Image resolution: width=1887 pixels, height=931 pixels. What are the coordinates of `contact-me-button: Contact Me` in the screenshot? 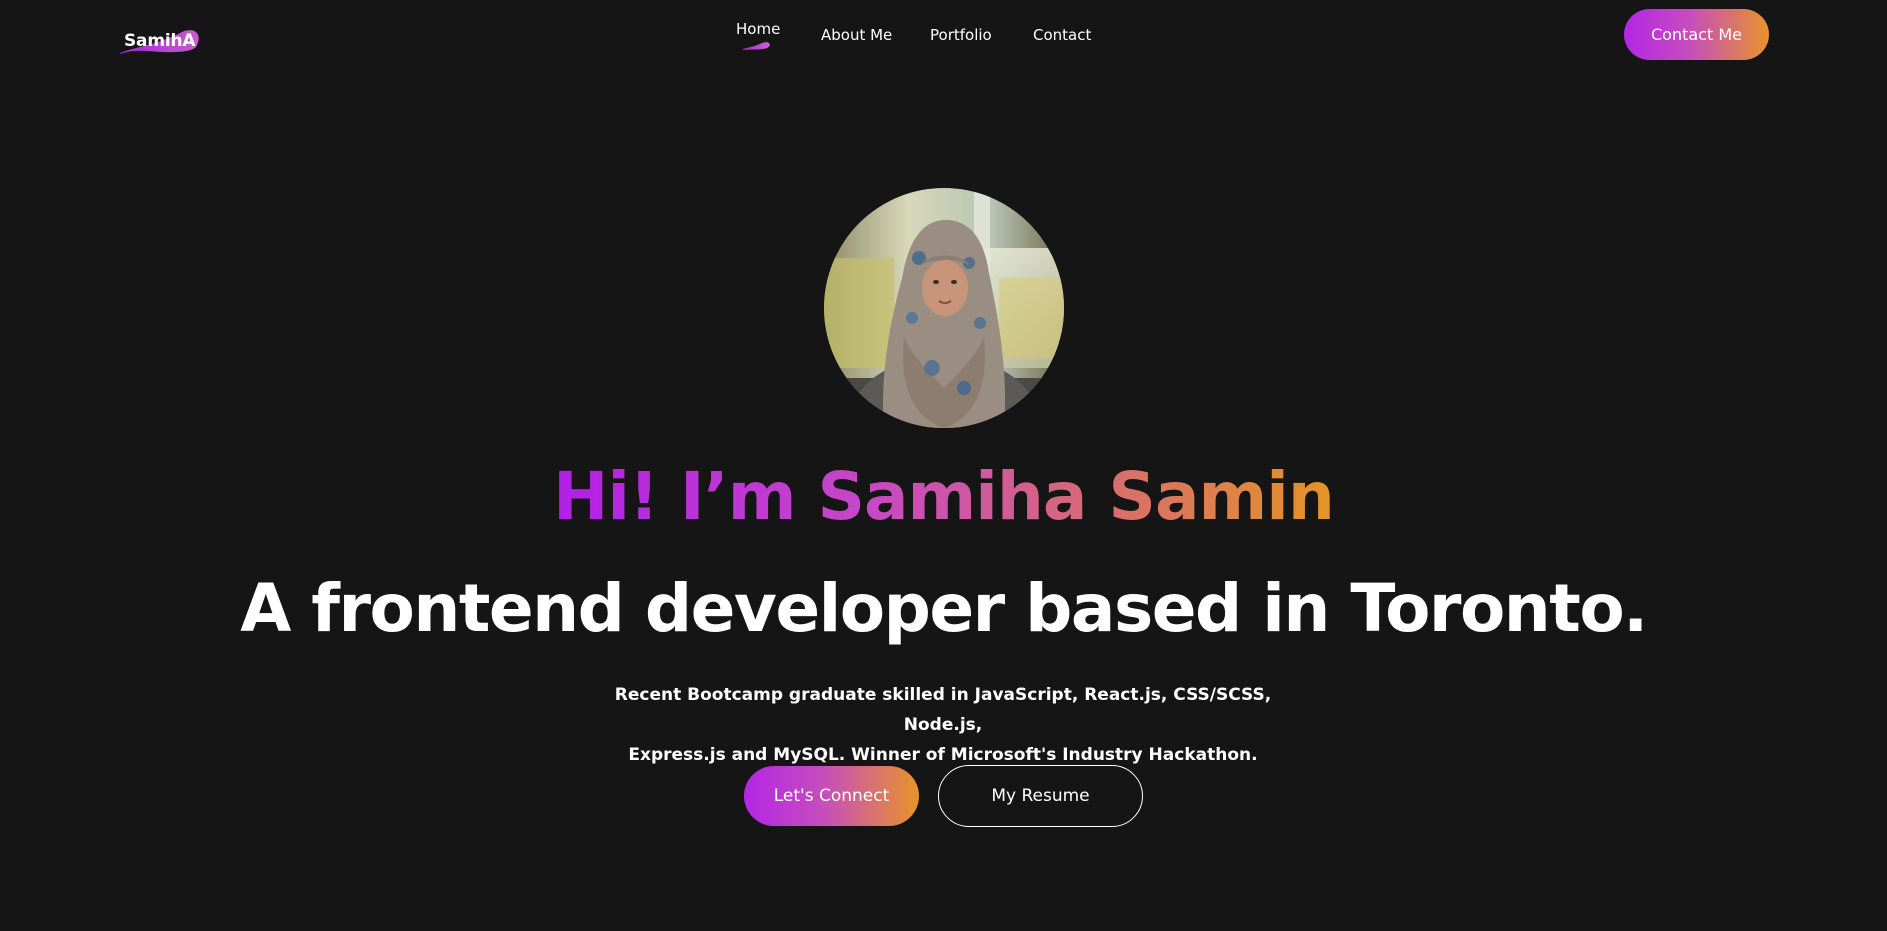 It's located at (1696, 34).